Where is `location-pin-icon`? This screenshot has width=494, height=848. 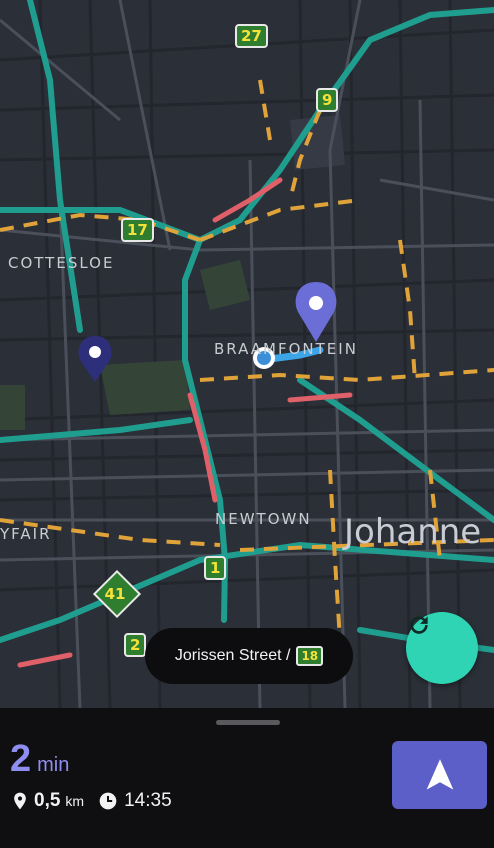 location-pin-icon is located at coordinates (20, 801).